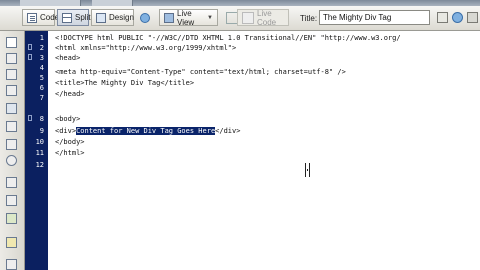 This screenshot has width=480, height=270. I want to click on live-view-label: Live View, so click(186, 17).